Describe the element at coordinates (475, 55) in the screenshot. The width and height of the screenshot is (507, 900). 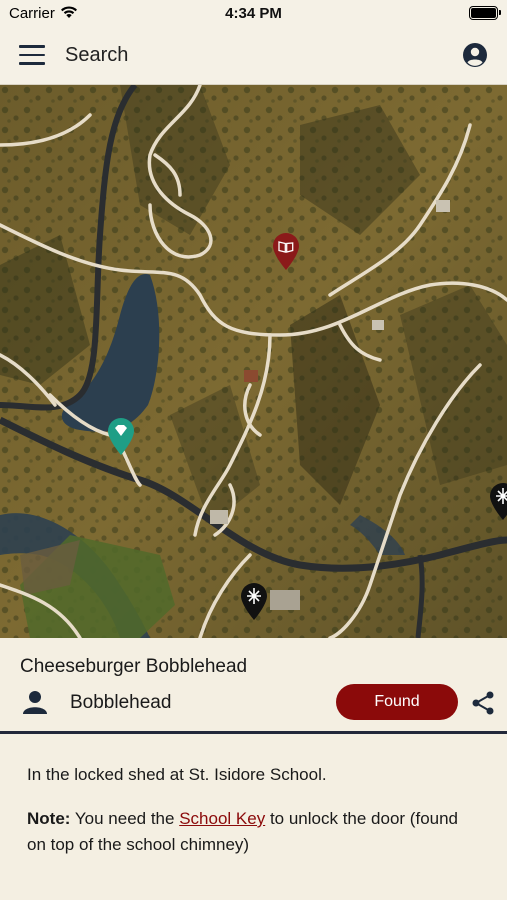
I see `account-icon` at that location.